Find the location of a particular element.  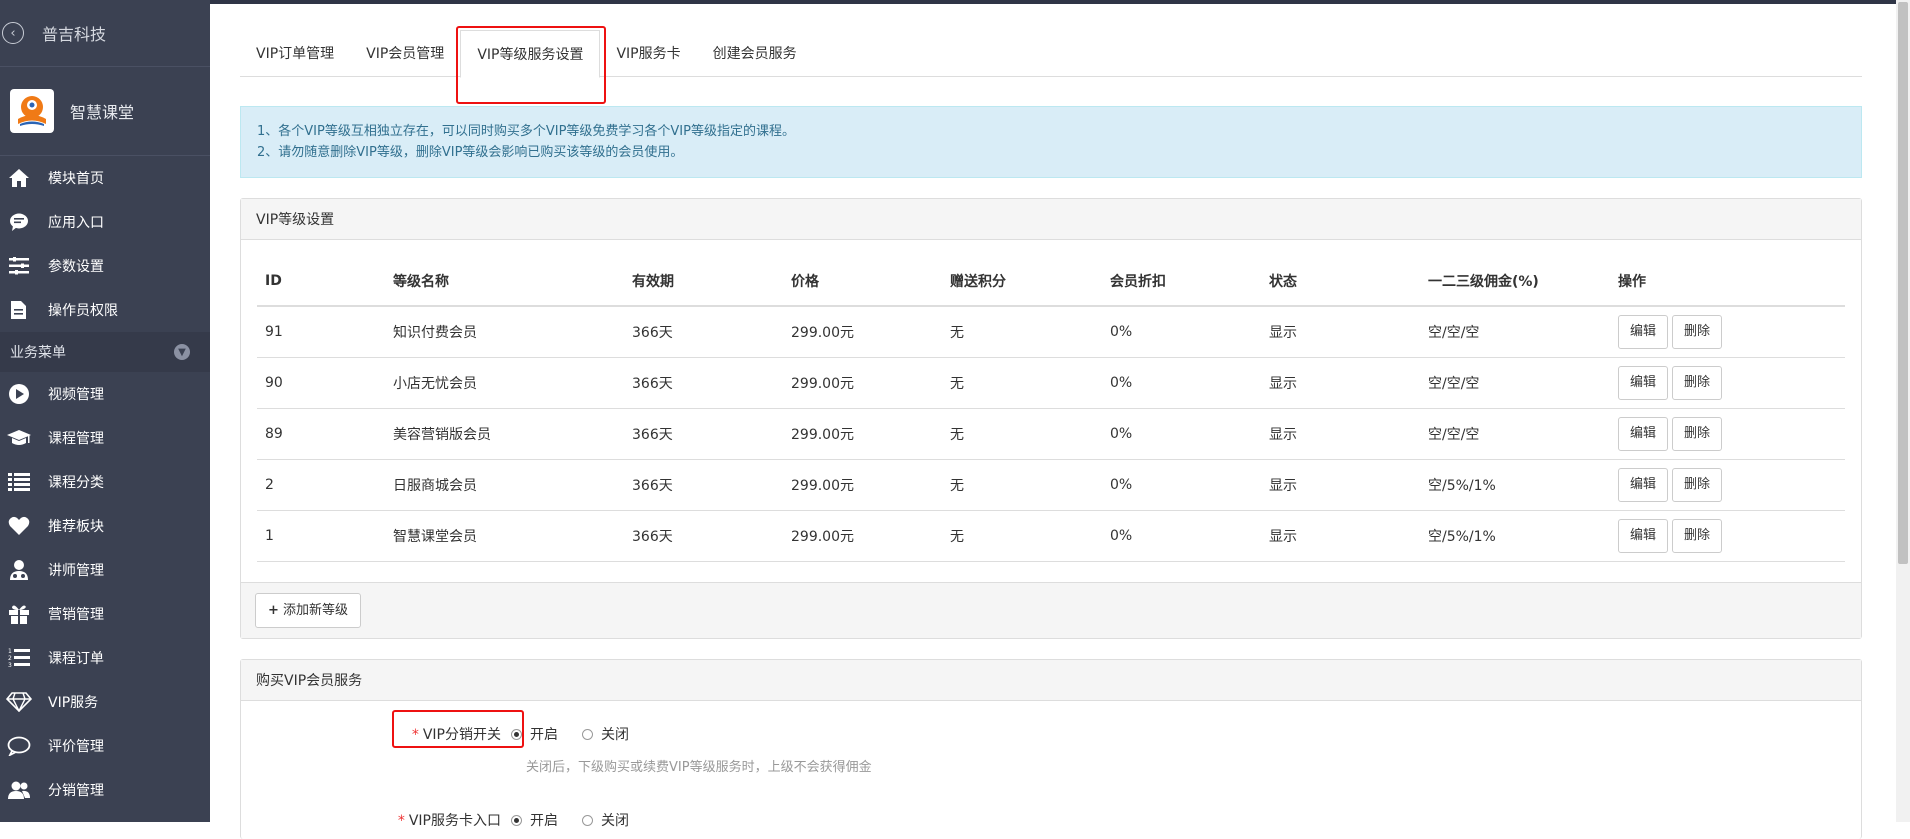

col-header-actions: 操作 is located at coordinates (1727, 282).